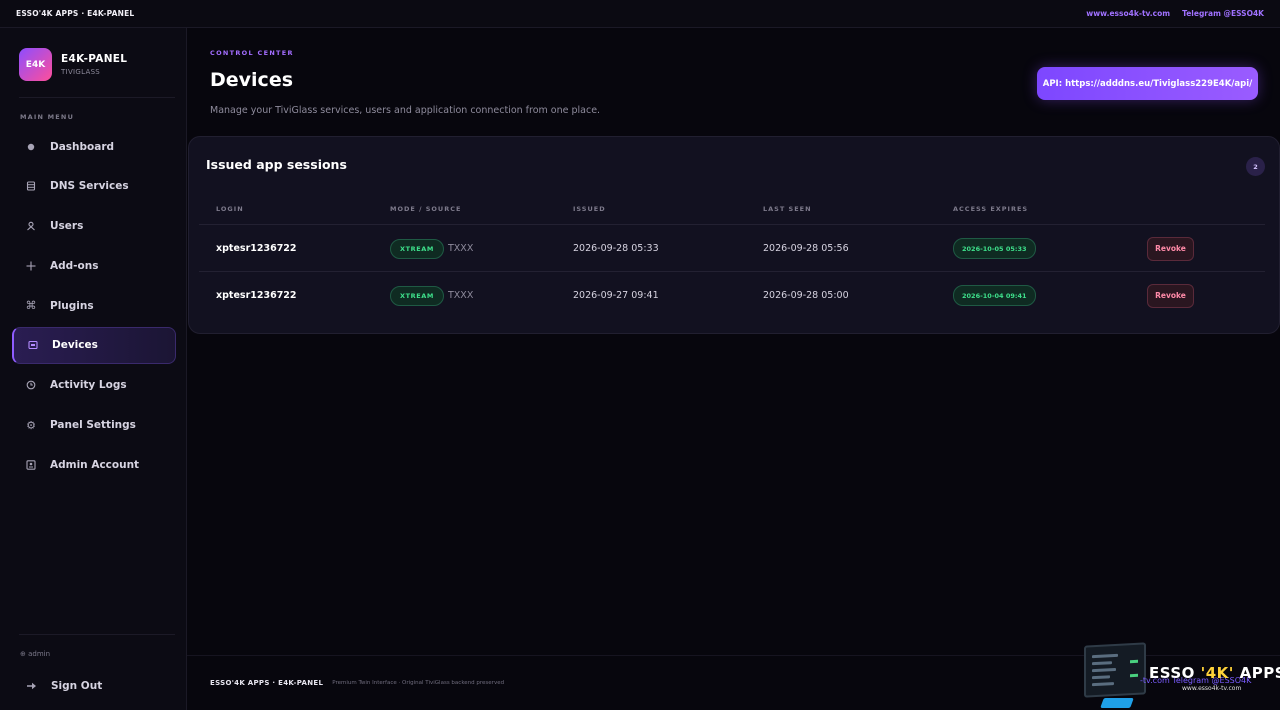  I want to click on column-mode-source: MODE / SOURCE, so click(426, 209).